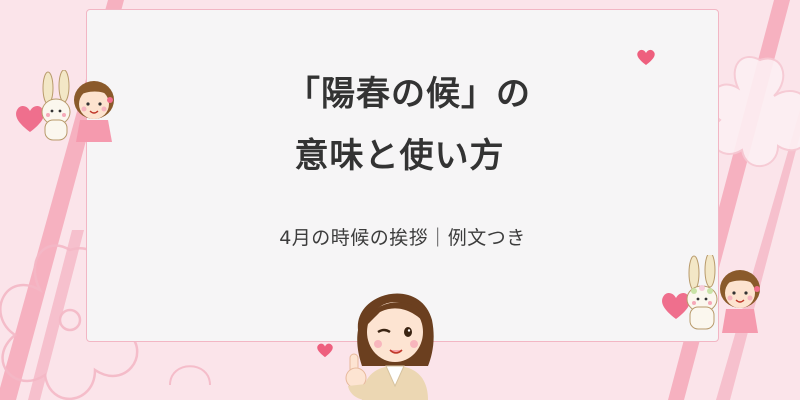  What do you see at coordinates (399, 156) in the screenshot?
I see `page-title-line-2: 意味と使い方` at bounding box center [399, 156].